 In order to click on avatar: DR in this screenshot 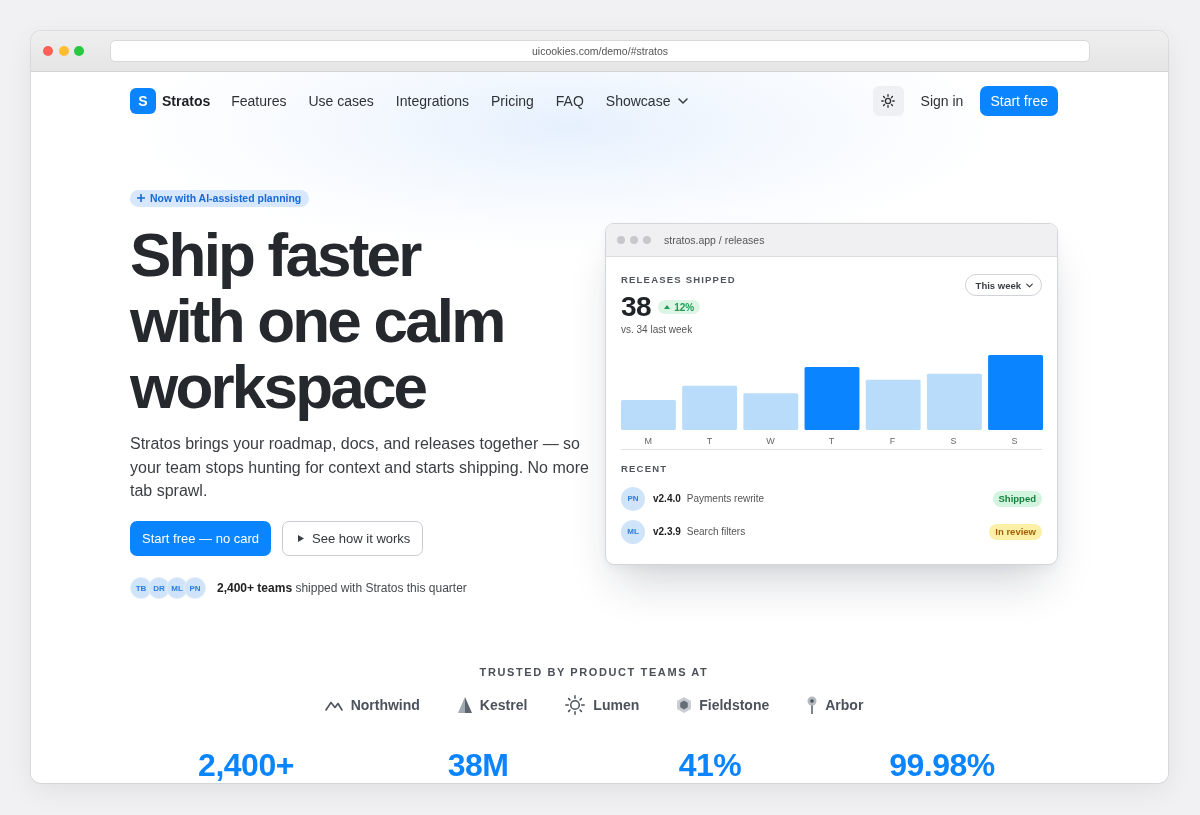, I will do `click(159, 588)`.